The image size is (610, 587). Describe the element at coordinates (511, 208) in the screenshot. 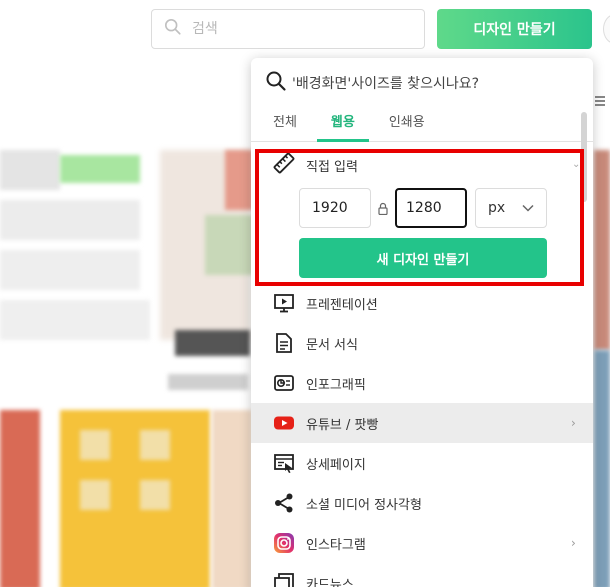

I see `unit-select: px` at that location.